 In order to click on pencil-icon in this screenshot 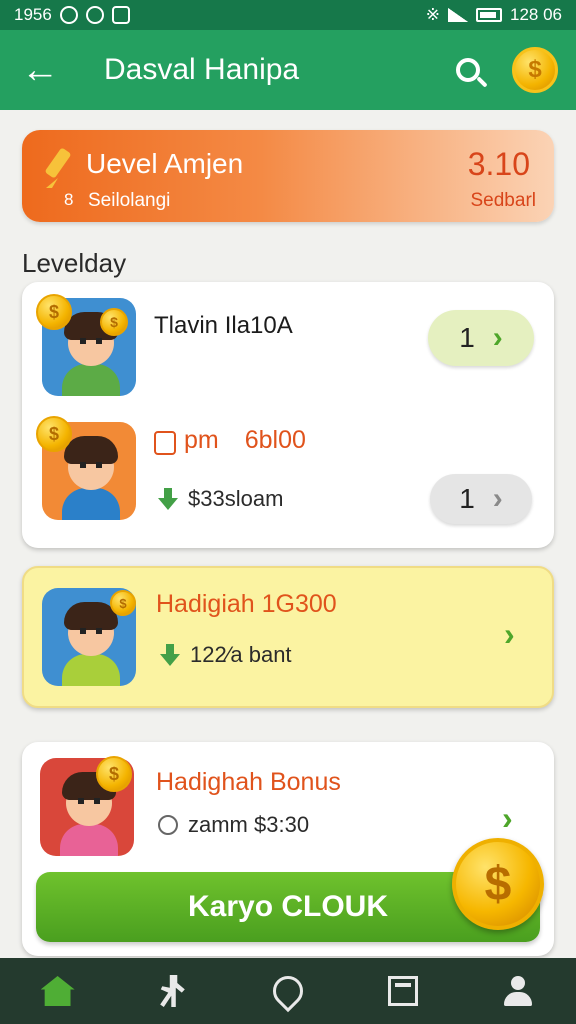, I will do `click(58, 168)`.